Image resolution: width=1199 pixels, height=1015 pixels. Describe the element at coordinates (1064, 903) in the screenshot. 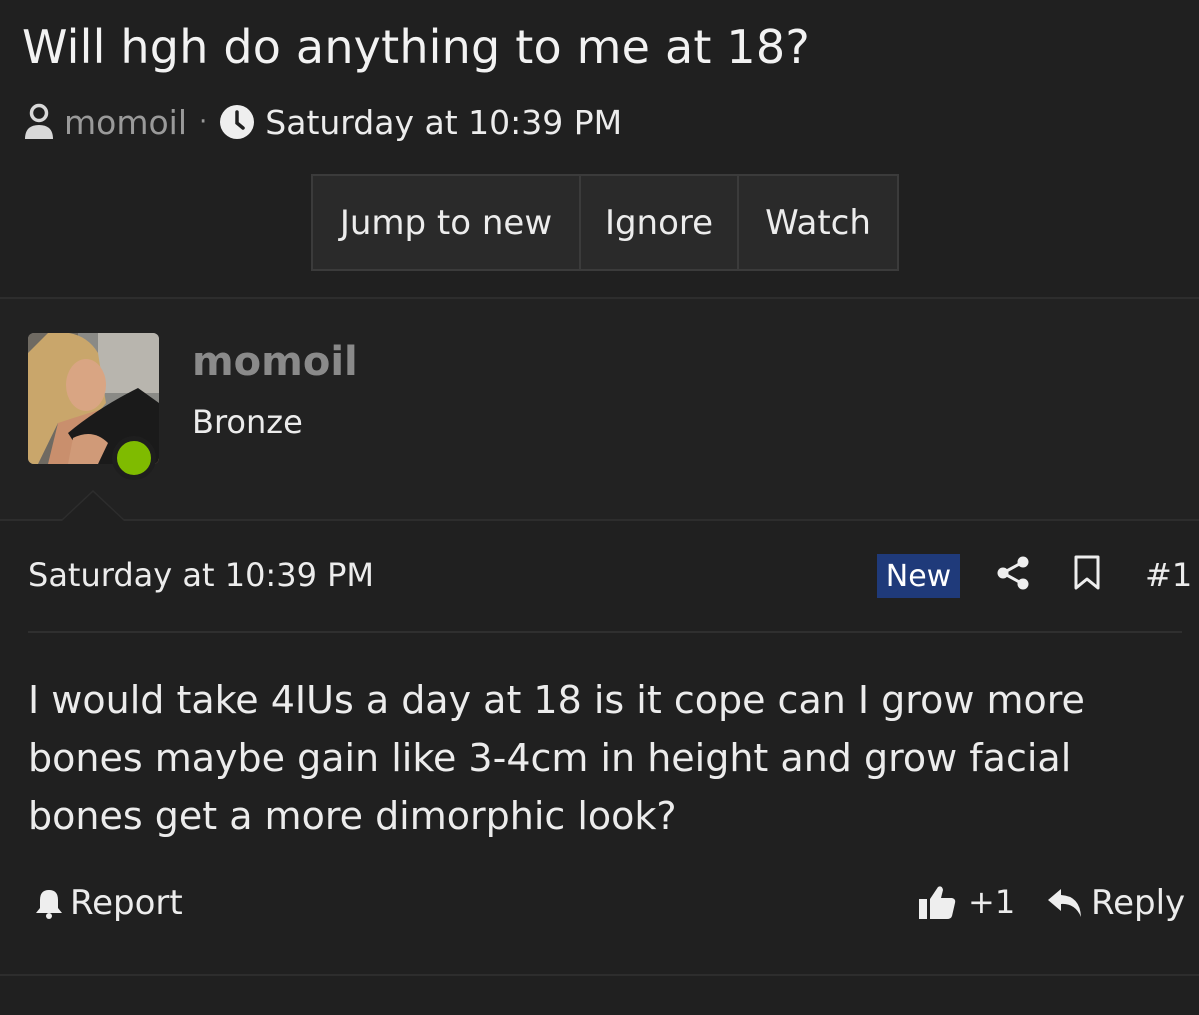

I see `reply-arrow-icon` at that location.